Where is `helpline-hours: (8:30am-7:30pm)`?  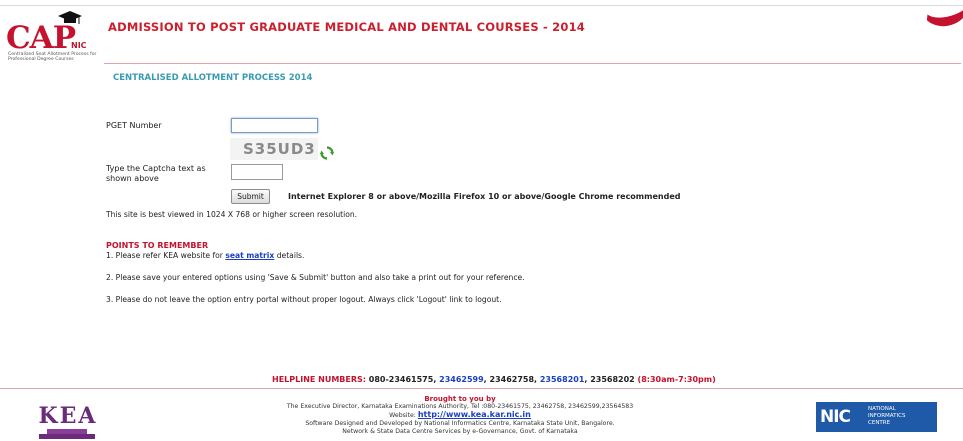 helpline-hours: (8:30am-7:30pm) is located at coordinates (676, 379).